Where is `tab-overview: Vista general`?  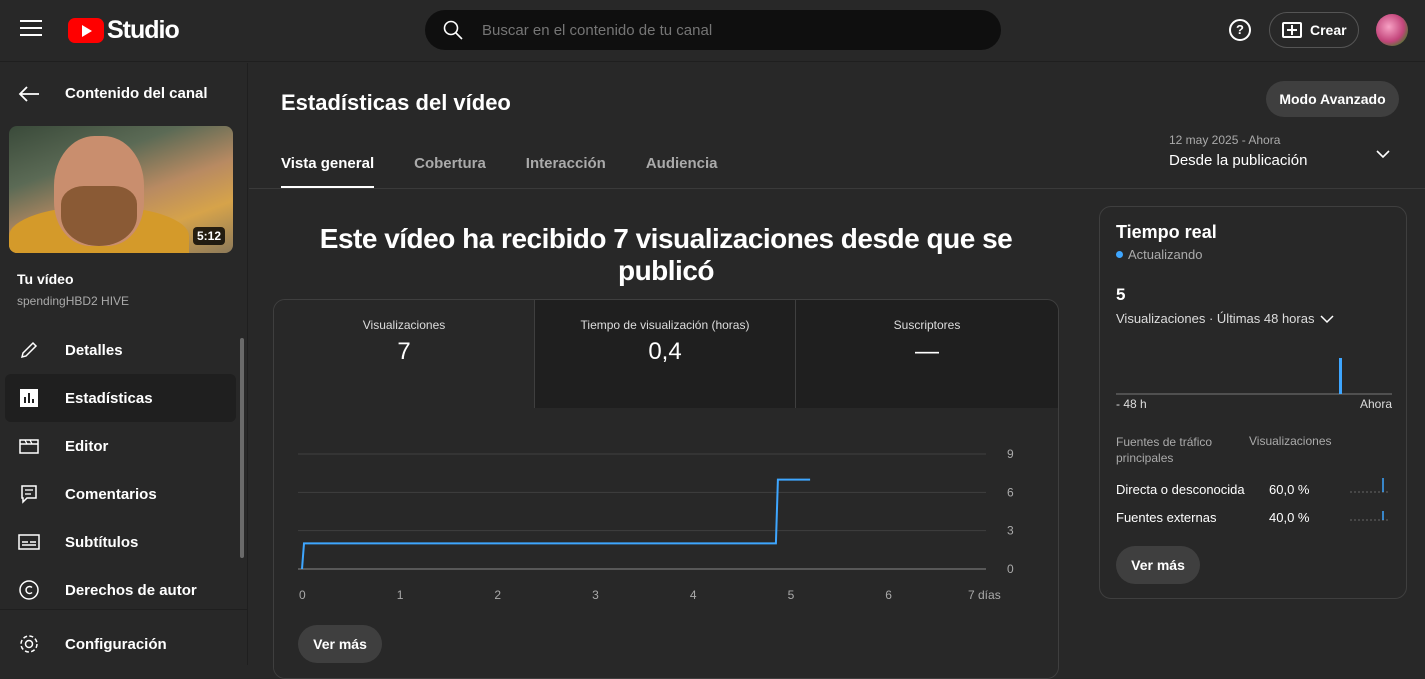 tab-overview: Vista general is located at coordinates (328, 172).